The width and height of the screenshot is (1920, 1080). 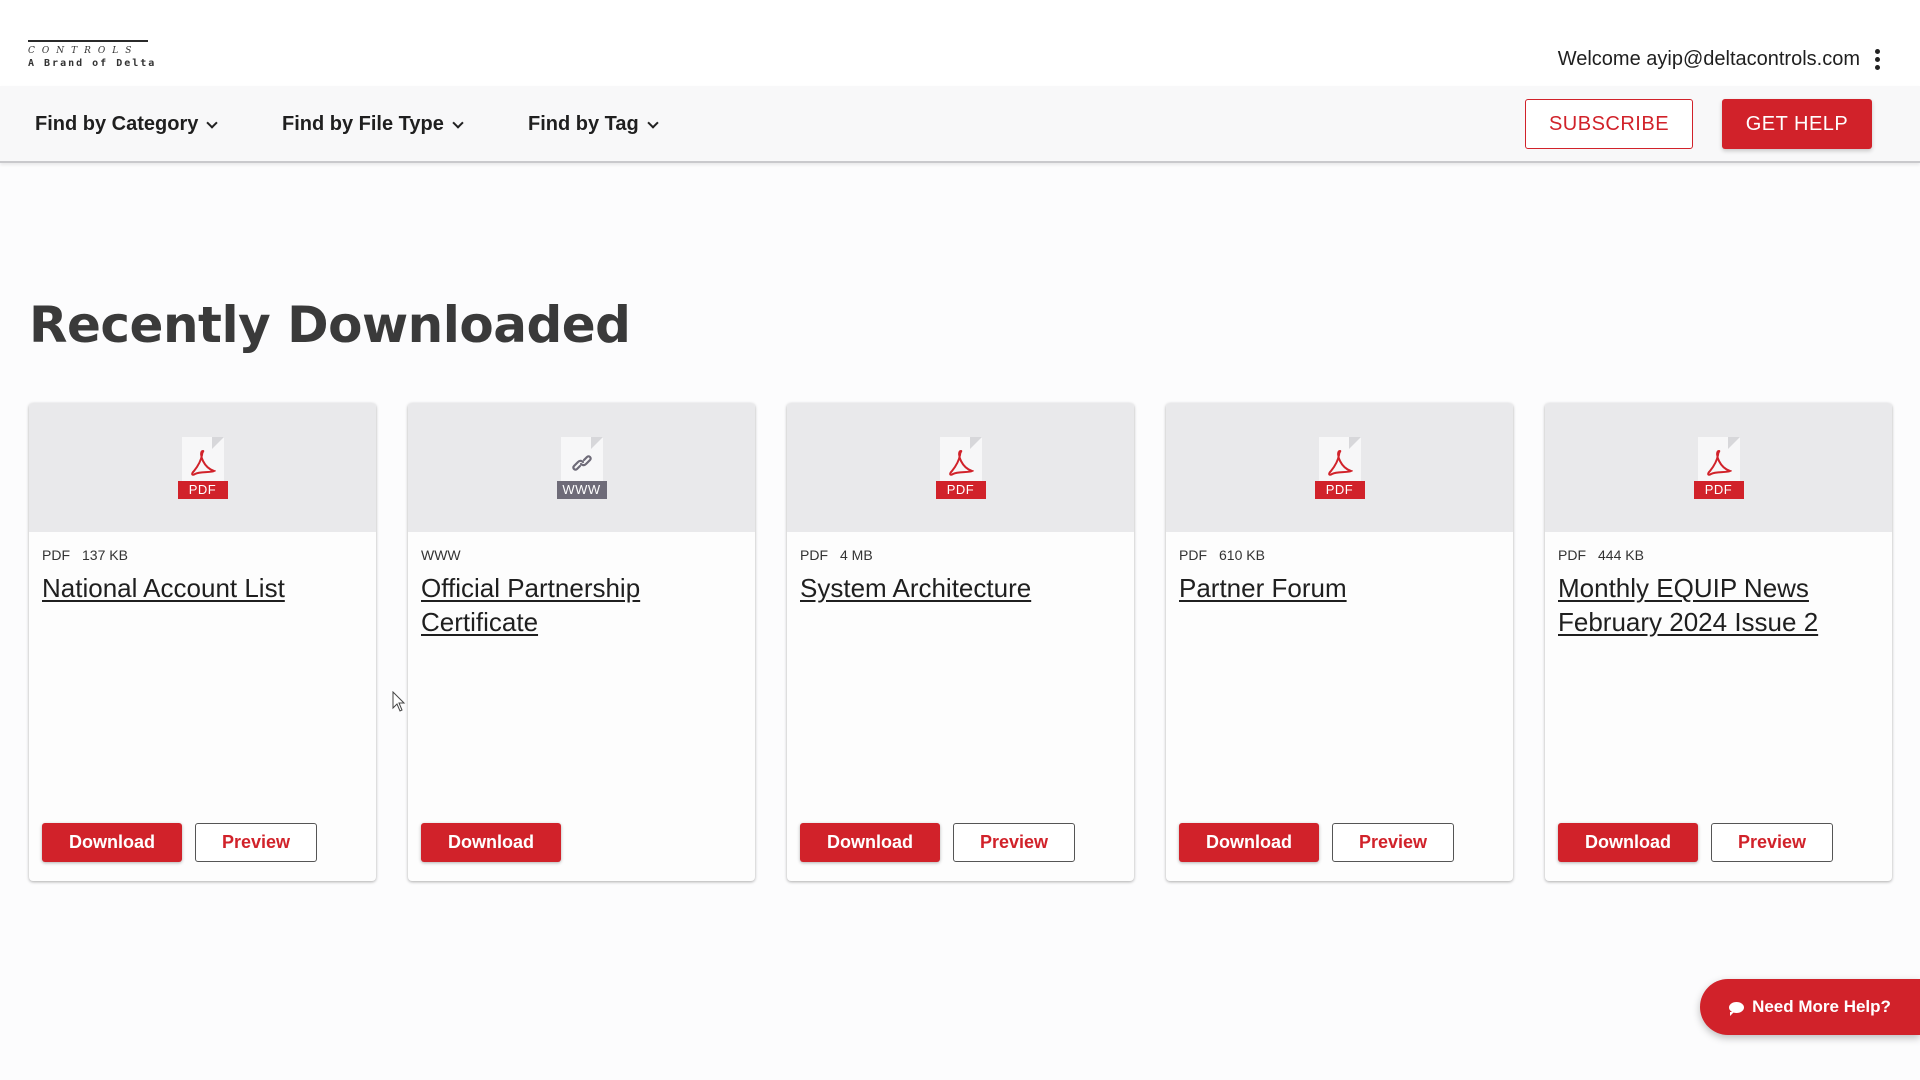 What do you see at coordinates (836, 555) in the screenshot?
I see `file-meta: PDF 4 MB` at bounding box center [836, 555].